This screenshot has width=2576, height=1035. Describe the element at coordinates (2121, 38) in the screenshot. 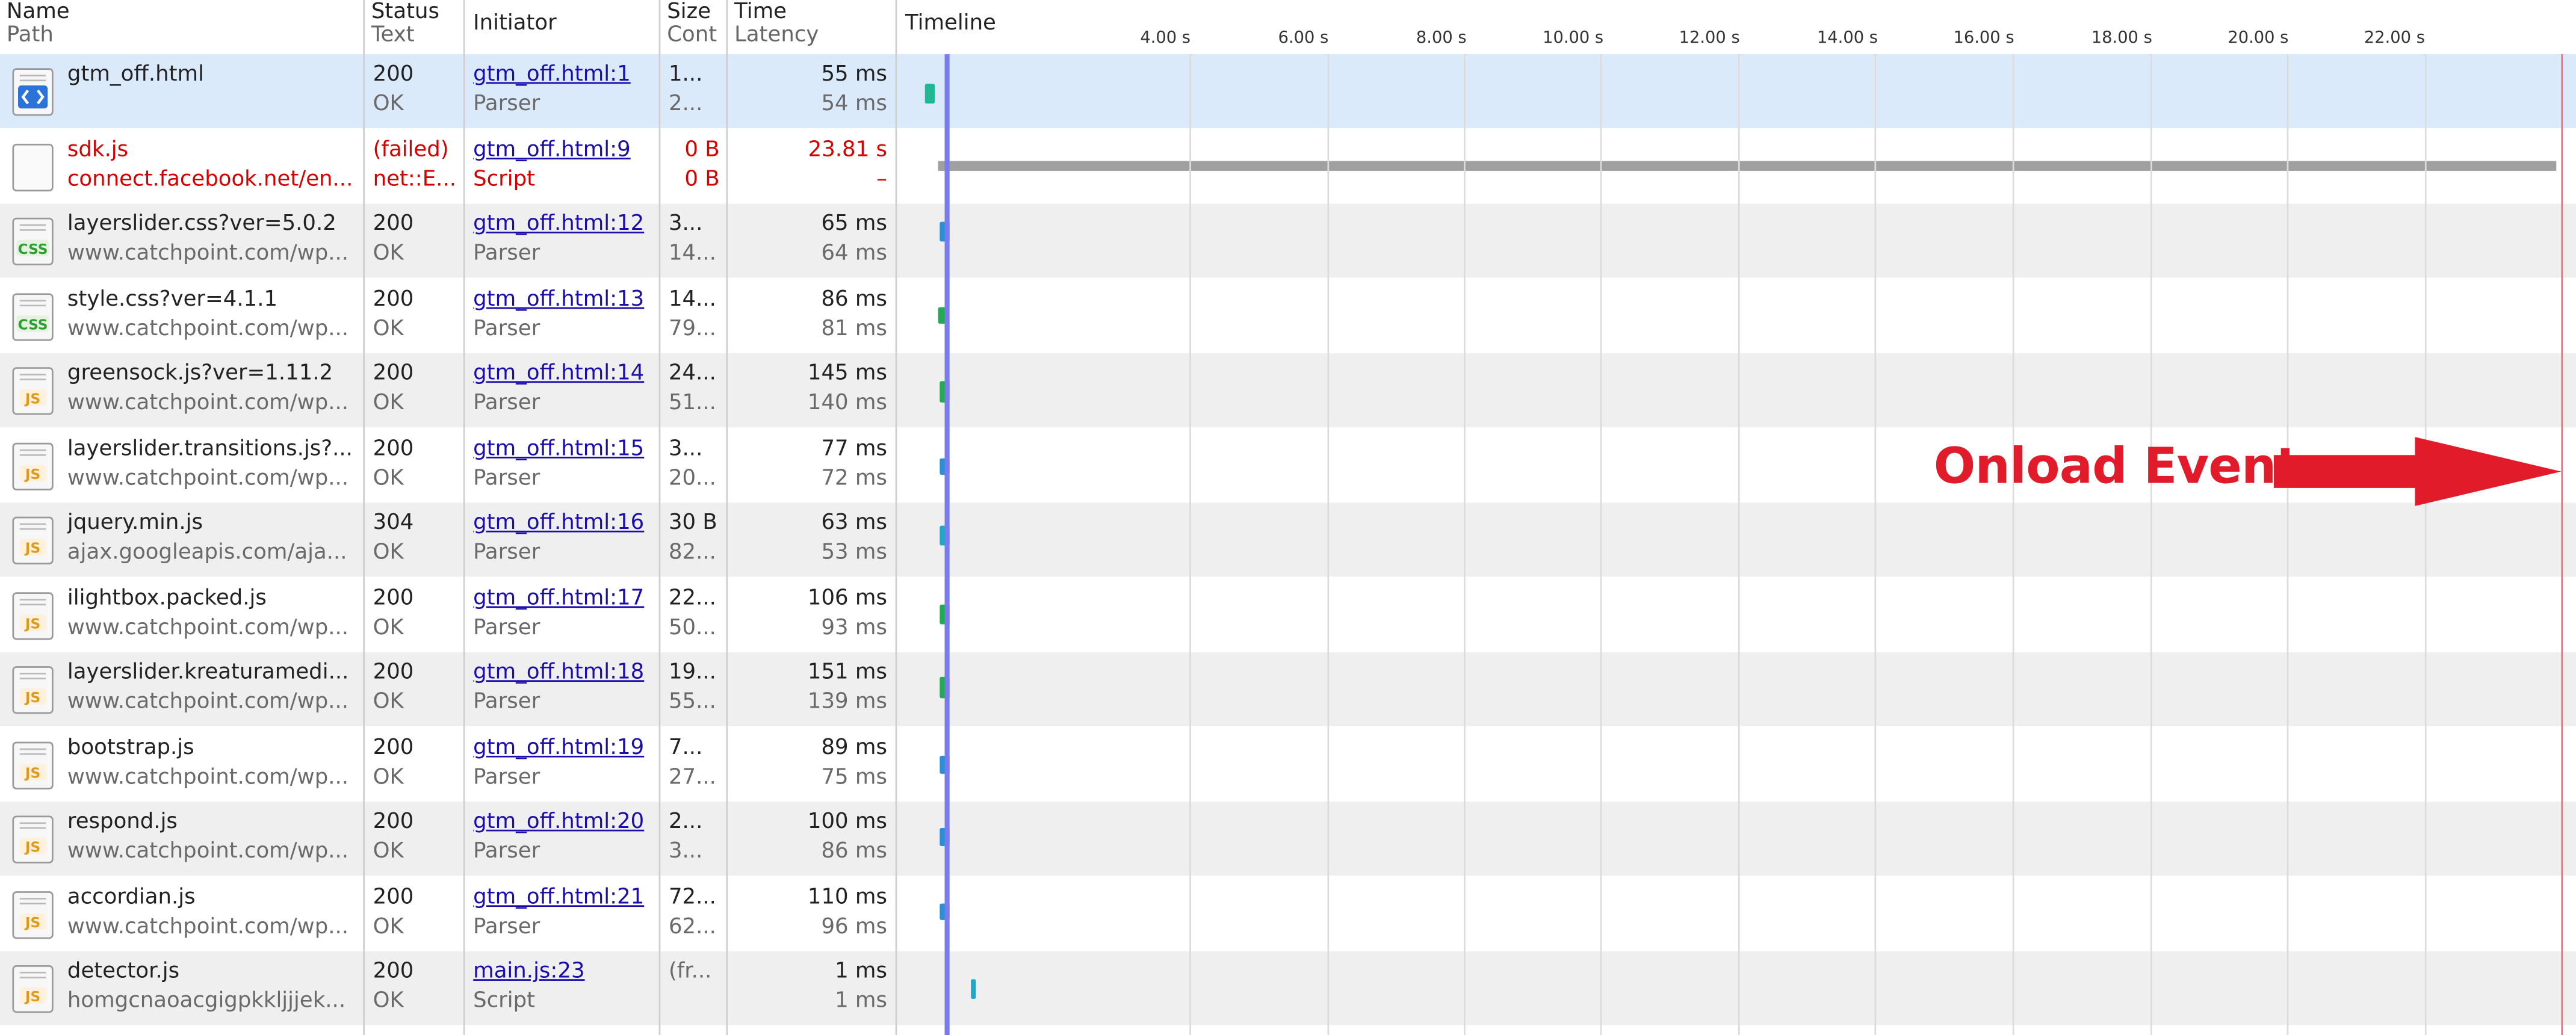

I see `timeline-tick-label: 18.00 s` at that location.